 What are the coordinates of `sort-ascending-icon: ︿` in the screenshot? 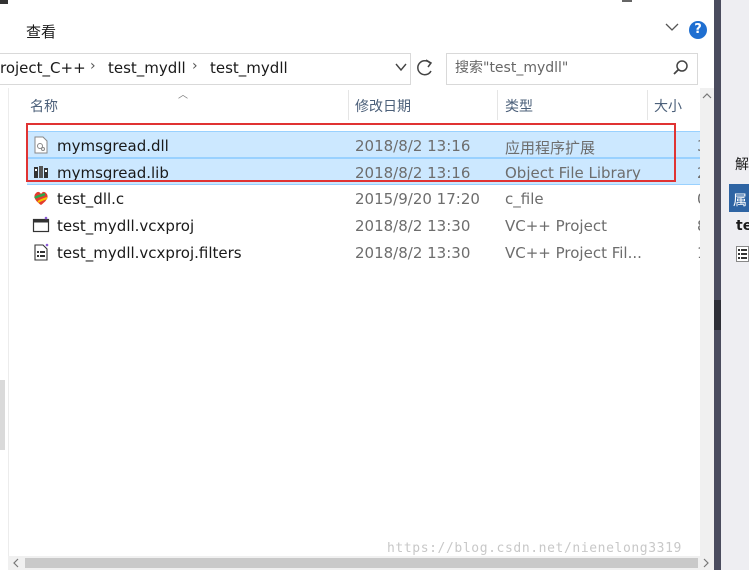 It's located at (183, 95).